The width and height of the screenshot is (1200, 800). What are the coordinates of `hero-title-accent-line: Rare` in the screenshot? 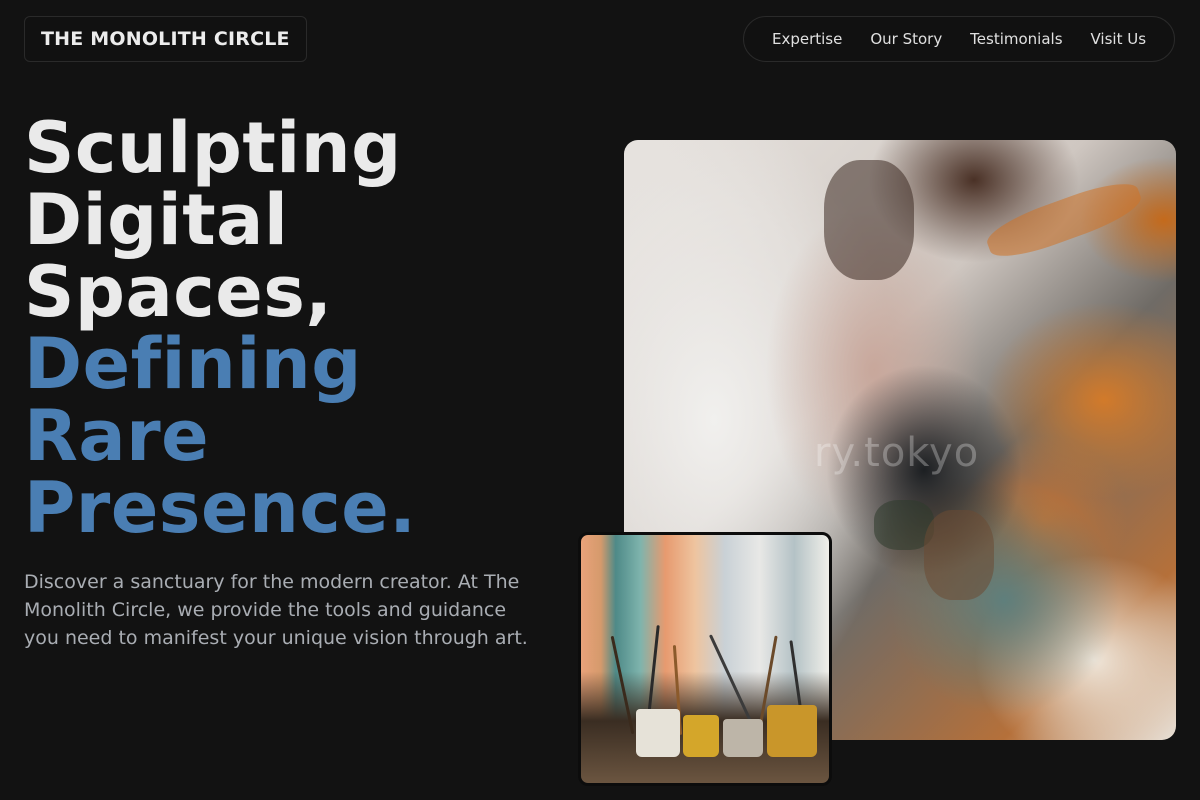 It's located at (117, 436).